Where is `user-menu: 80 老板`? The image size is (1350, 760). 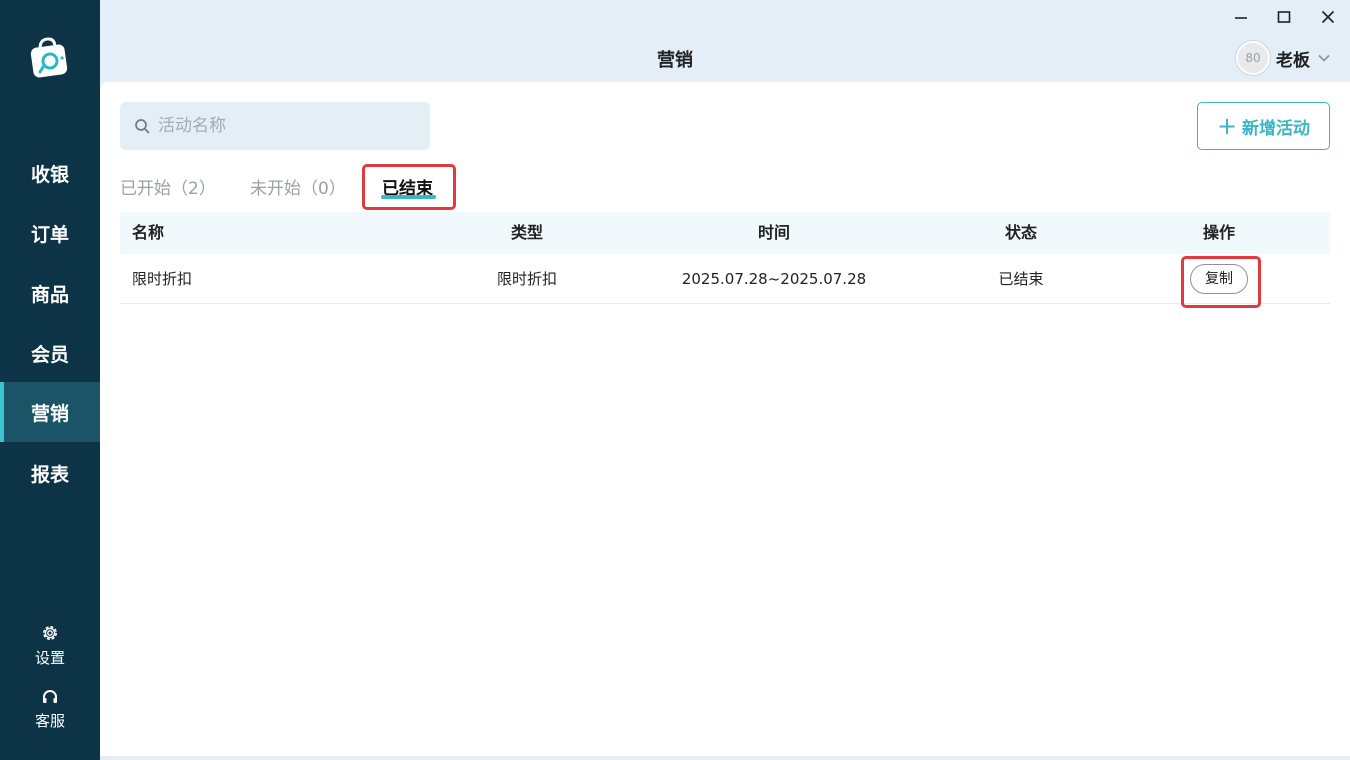
user-menu: 80 老板 is located at coordinates (1283, 58).